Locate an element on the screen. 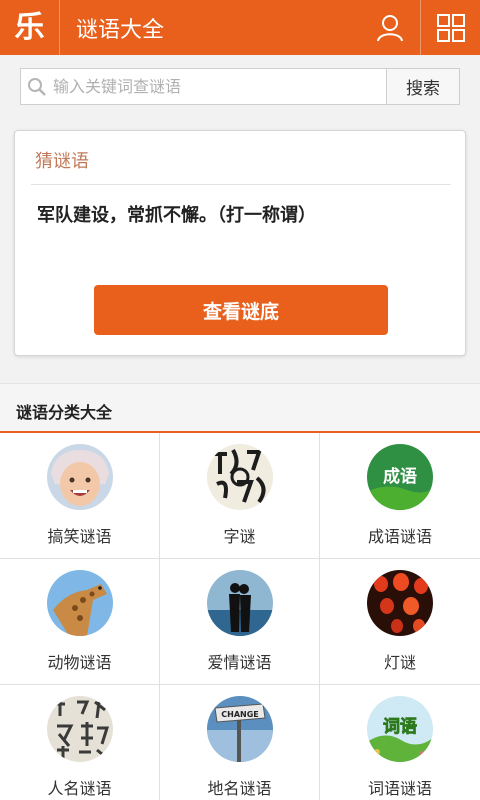 The width and height of the screenshot is (480, 800). category-item-place-name: CHANGE 地名谜语 is located at coordinates (240, 742).